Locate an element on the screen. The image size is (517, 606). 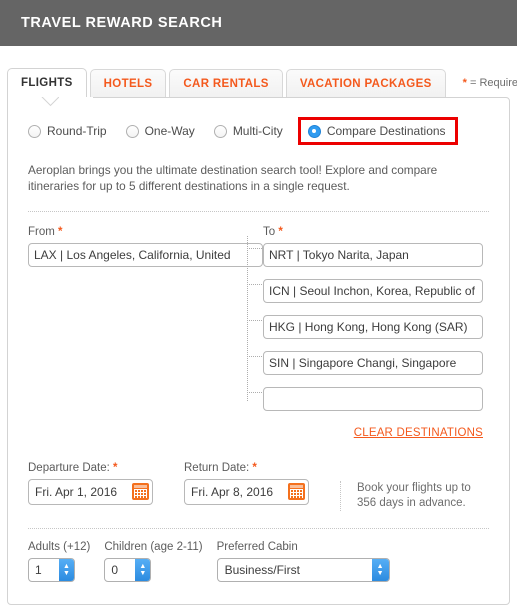
from-input is located at coordinates (145, 255).